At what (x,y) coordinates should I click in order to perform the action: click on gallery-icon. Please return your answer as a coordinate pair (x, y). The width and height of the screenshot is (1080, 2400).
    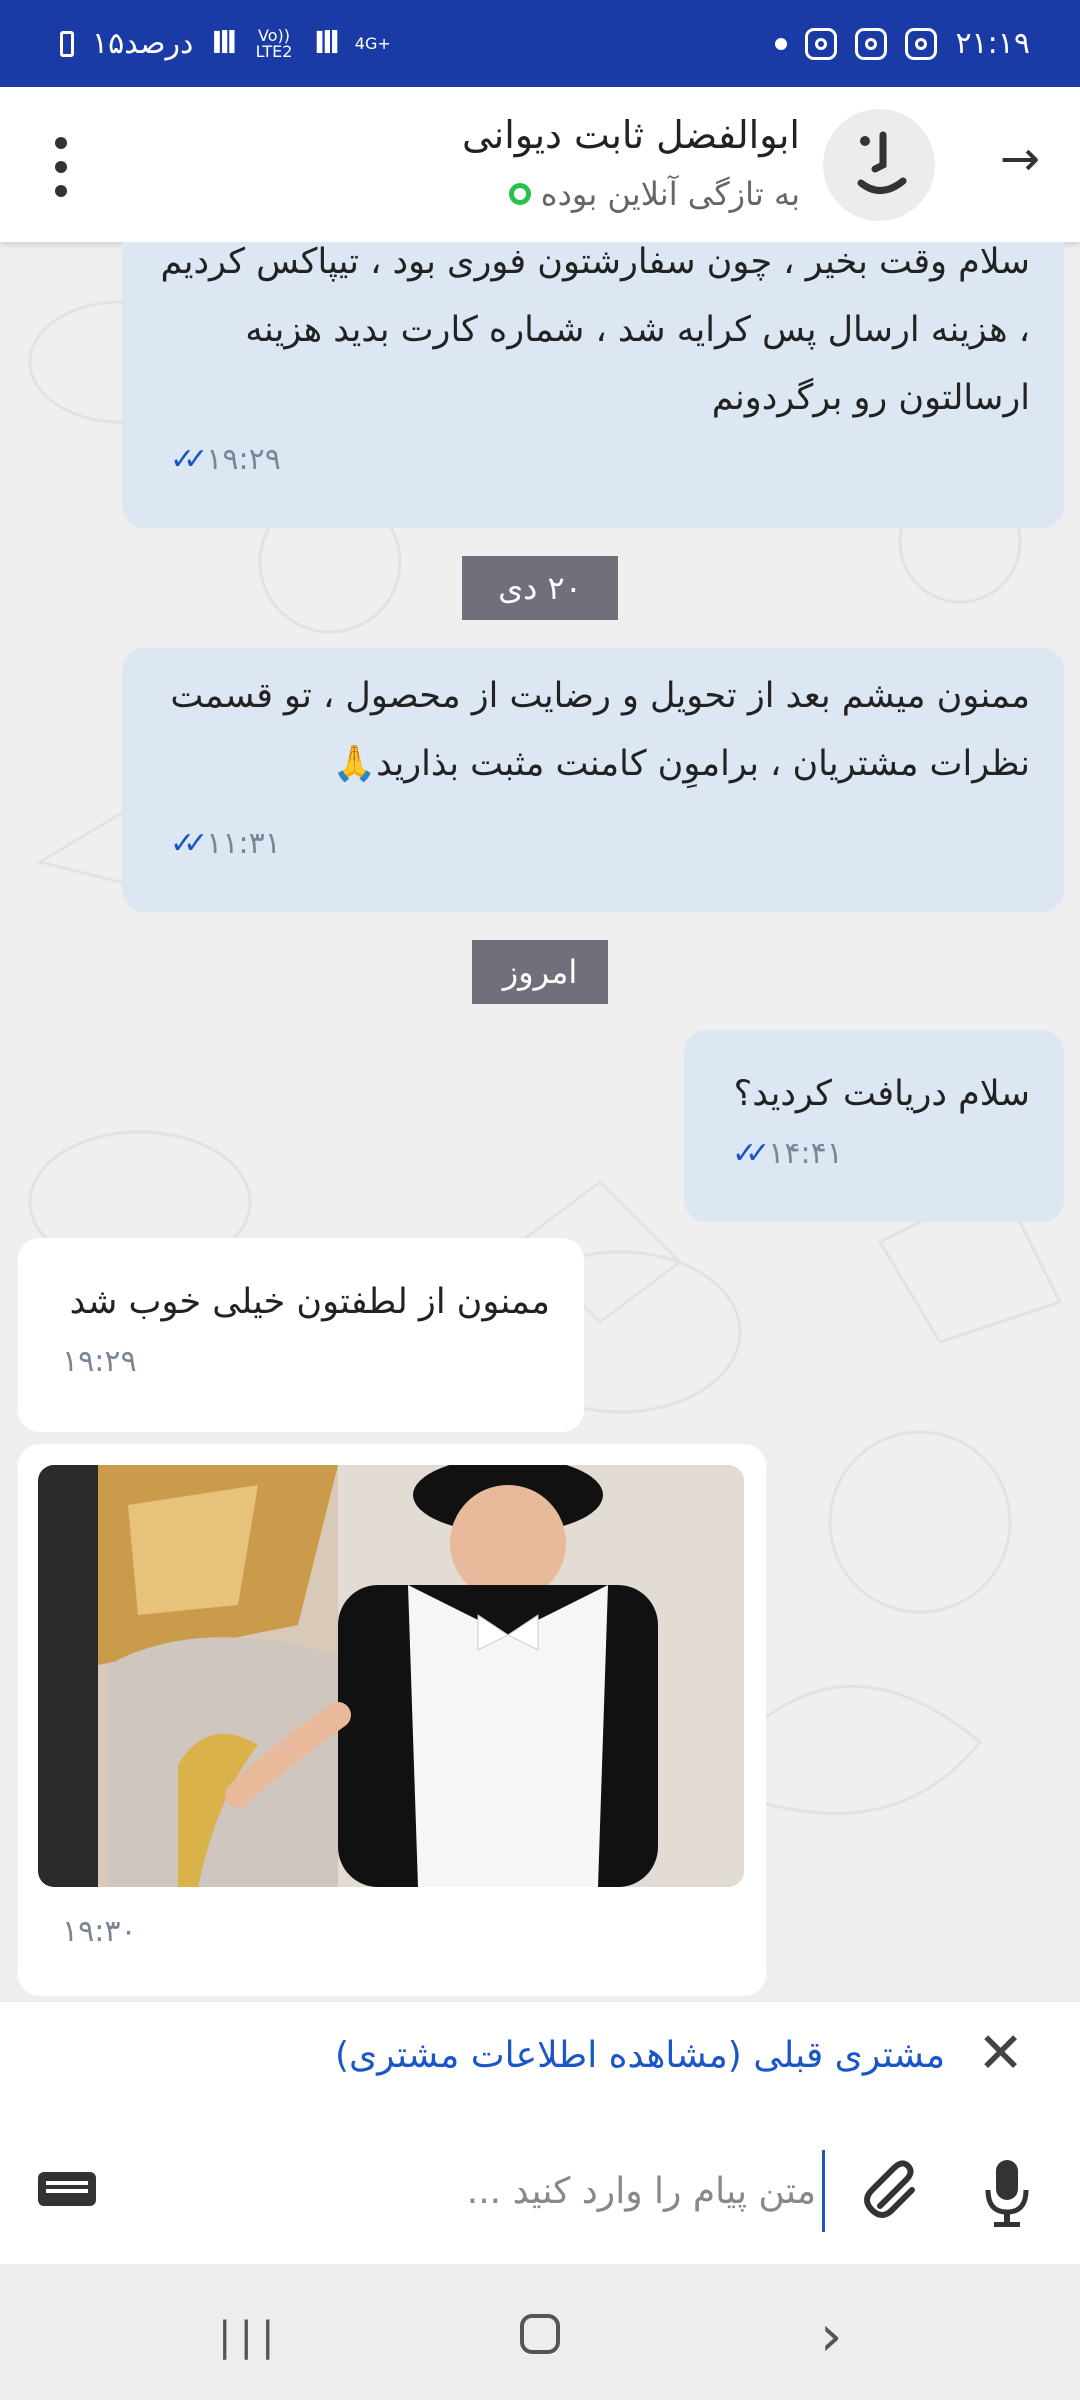
    Looking at the image, I should click on (871, 43).